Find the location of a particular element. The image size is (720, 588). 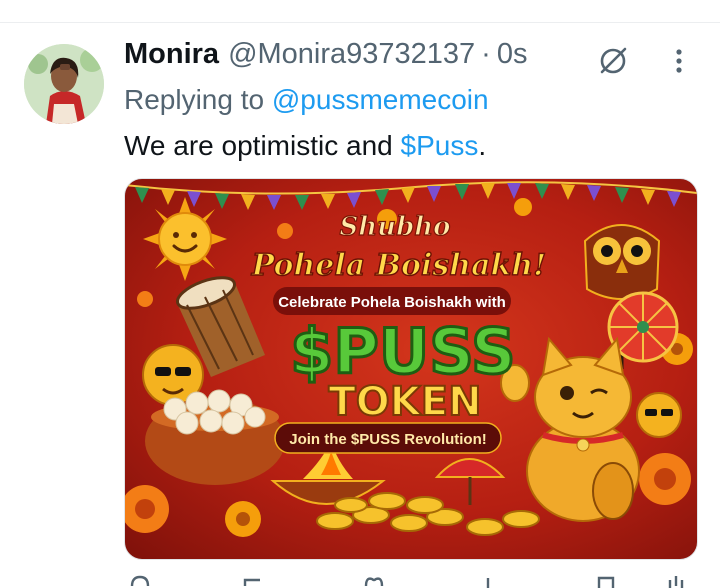

replying-prefix: Replying to is located at coordinates (198, 99).